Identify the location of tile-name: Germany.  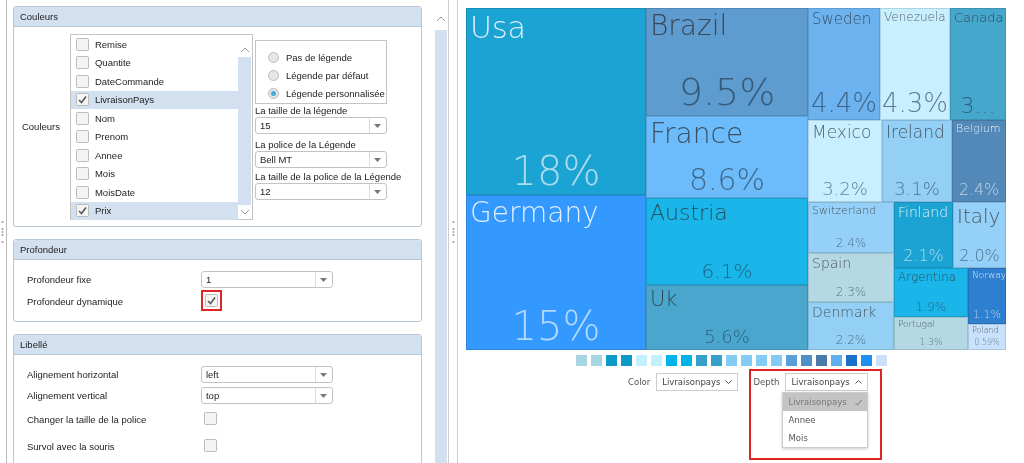
(534, 212).